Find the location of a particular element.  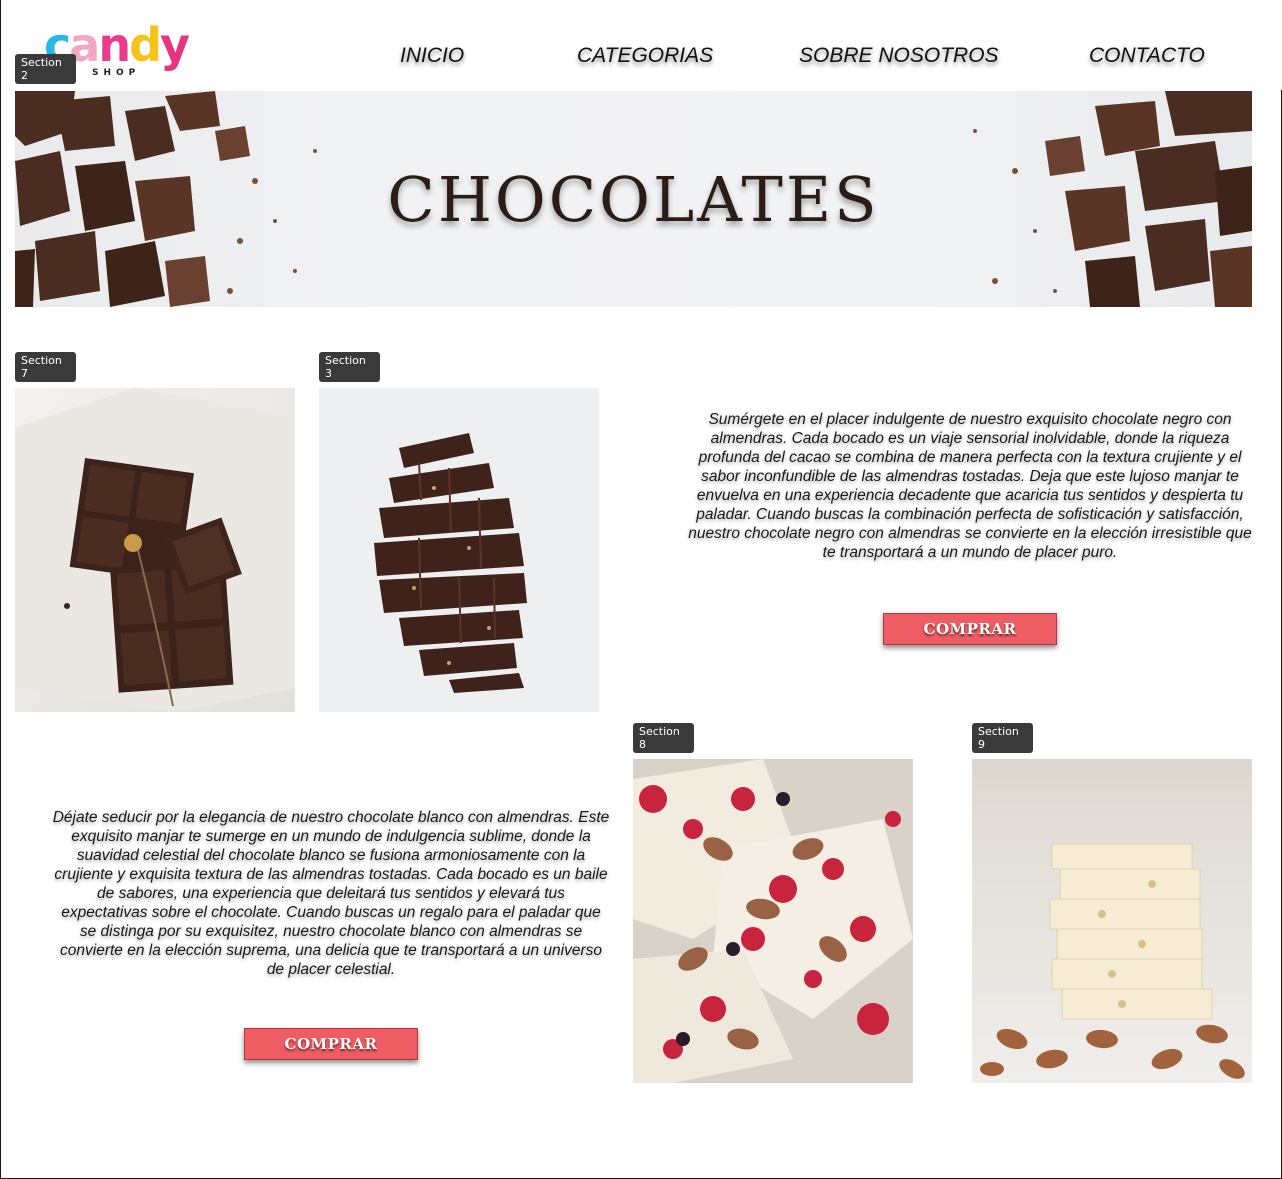

logo-subtitle: SHOP is located at coordinates (116, 73).